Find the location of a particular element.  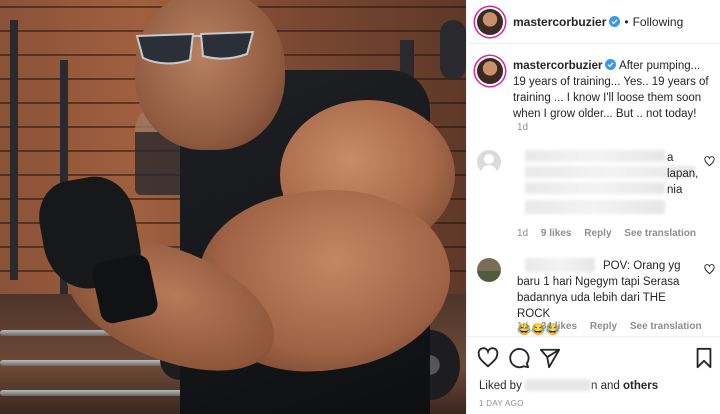

caption-age: 1d is located at coordinates (523, 127).